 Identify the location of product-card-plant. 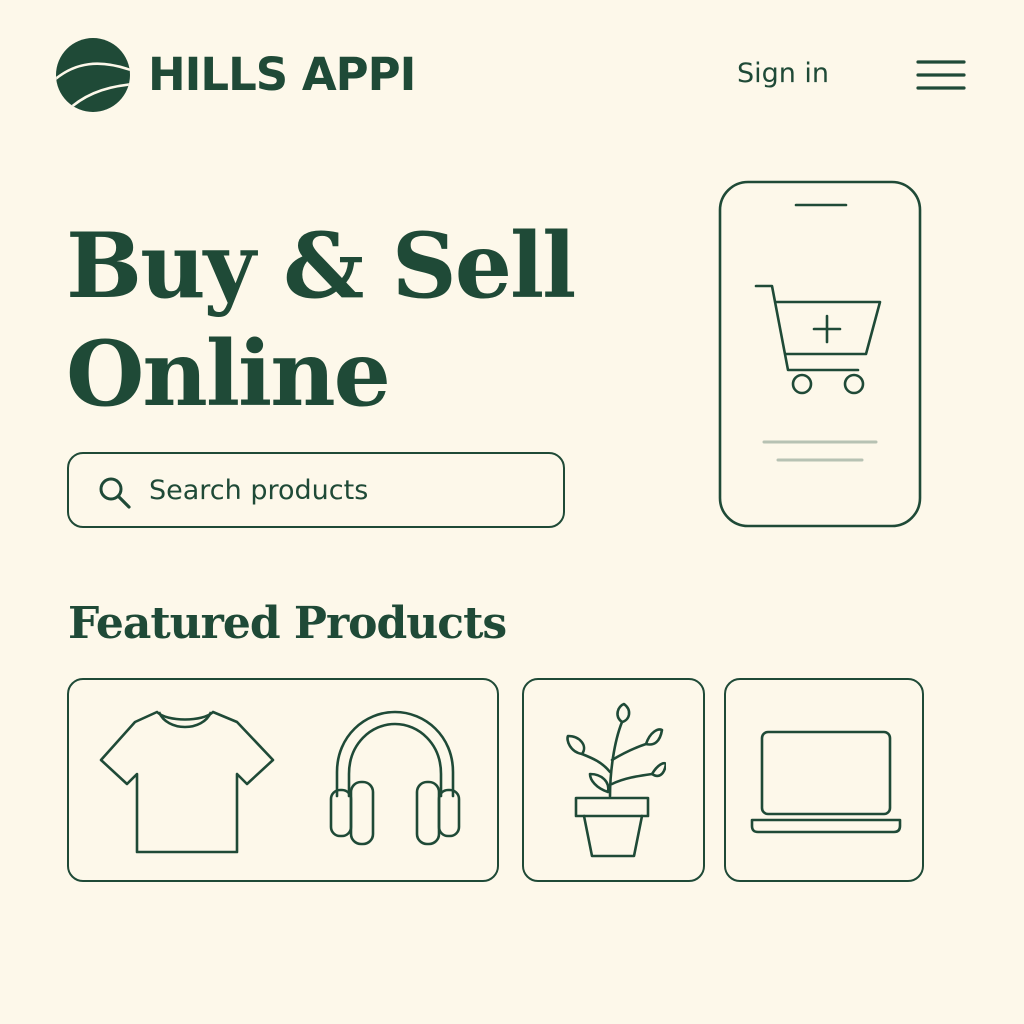
(613, 780).